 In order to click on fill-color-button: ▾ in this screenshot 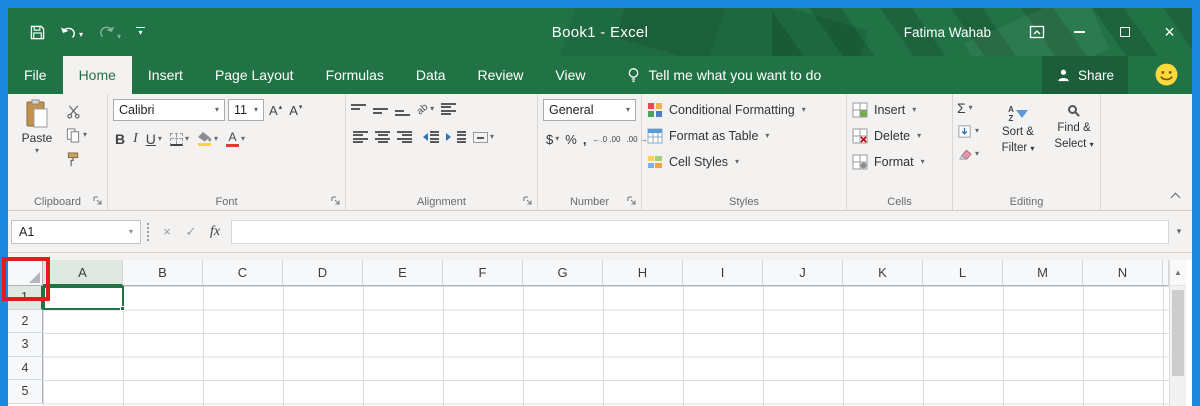, I will do `click(207, 139)`.